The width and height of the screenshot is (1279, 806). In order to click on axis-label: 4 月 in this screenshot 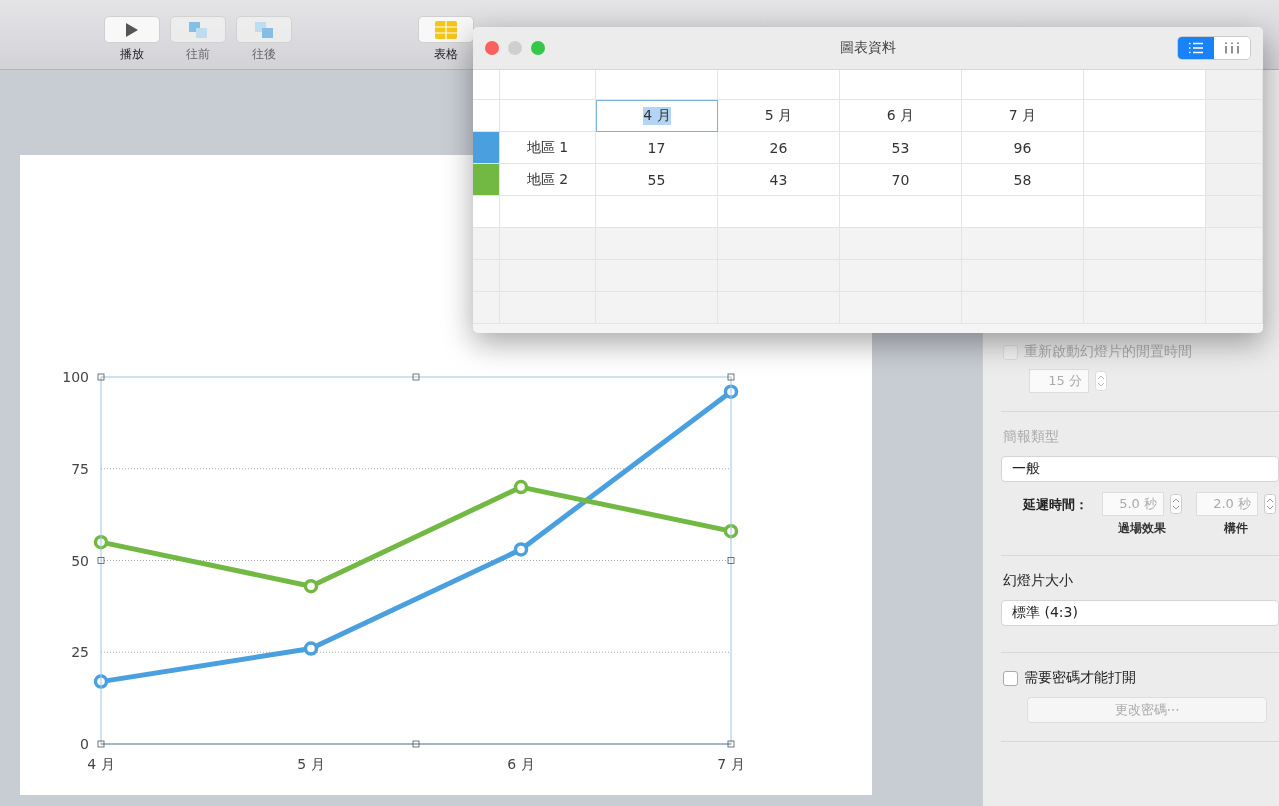, I will do `click(101, 764)`.